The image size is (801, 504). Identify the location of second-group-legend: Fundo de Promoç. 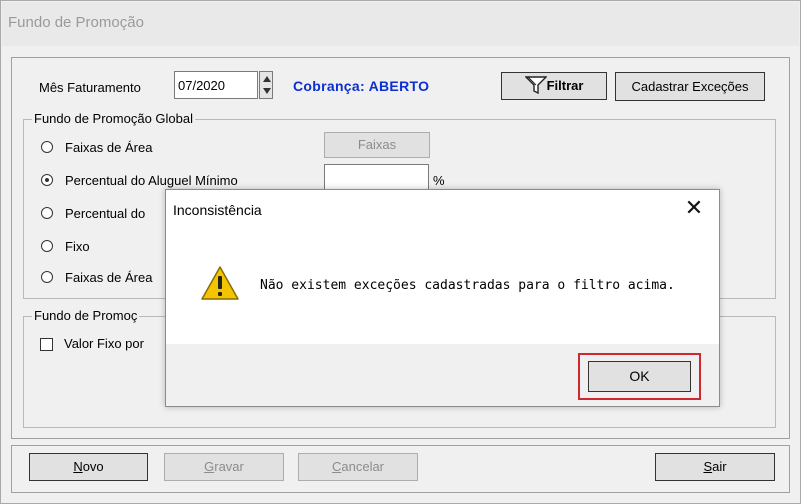
(86, 315).